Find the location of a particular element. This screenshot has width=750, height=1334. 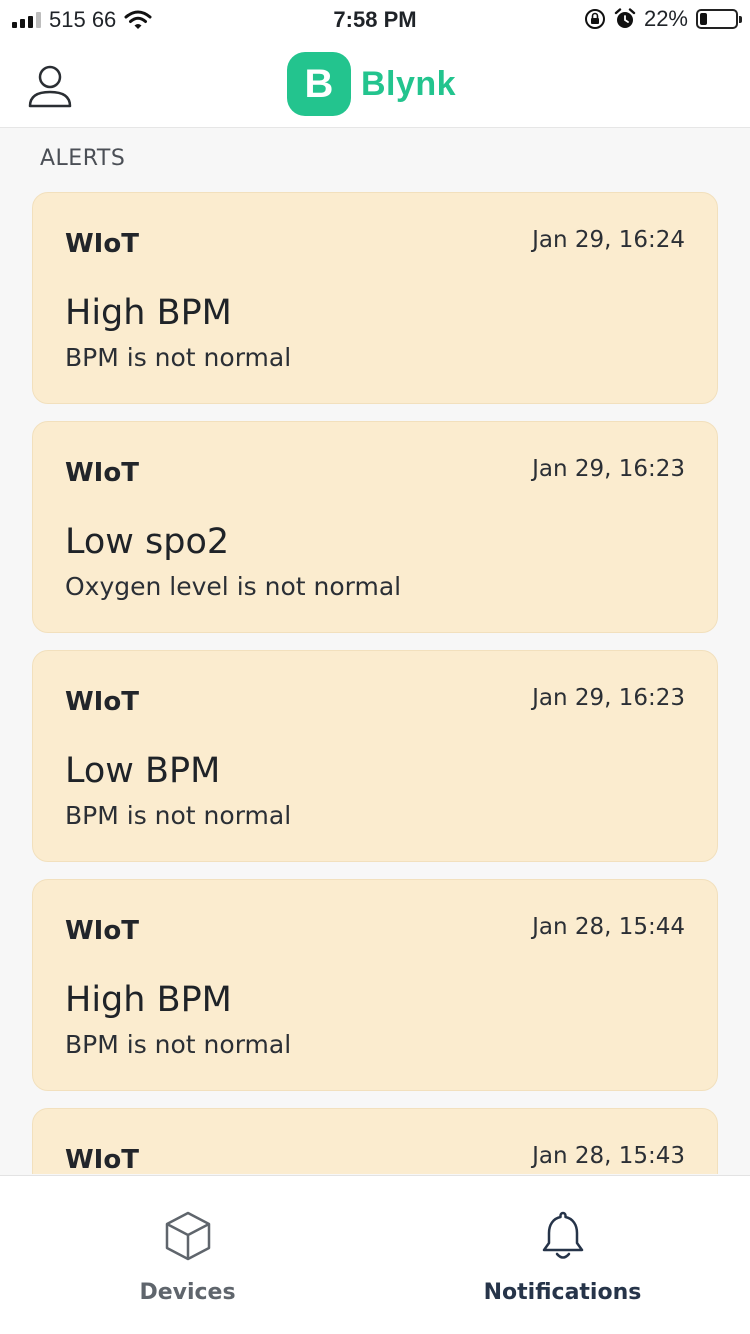

status-bar: 515 66 7:58 PM 22% is located at coordinates (375, 20).